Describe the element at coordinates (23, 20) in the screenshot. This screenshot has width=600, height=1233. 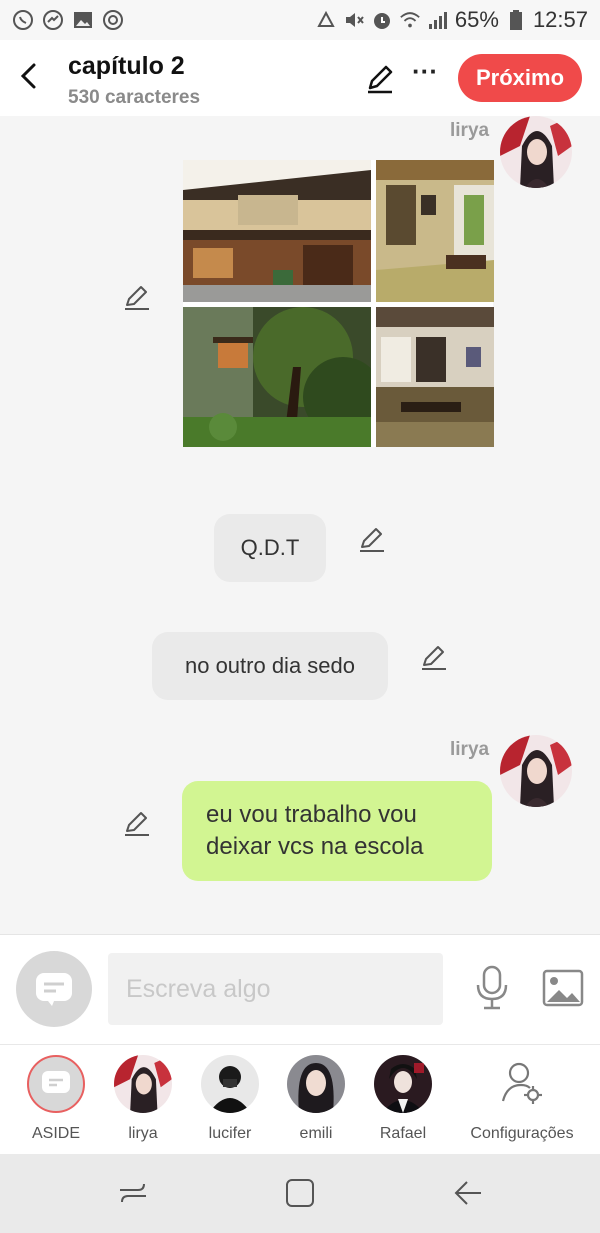
I see `whatsapp-icon` at that location.